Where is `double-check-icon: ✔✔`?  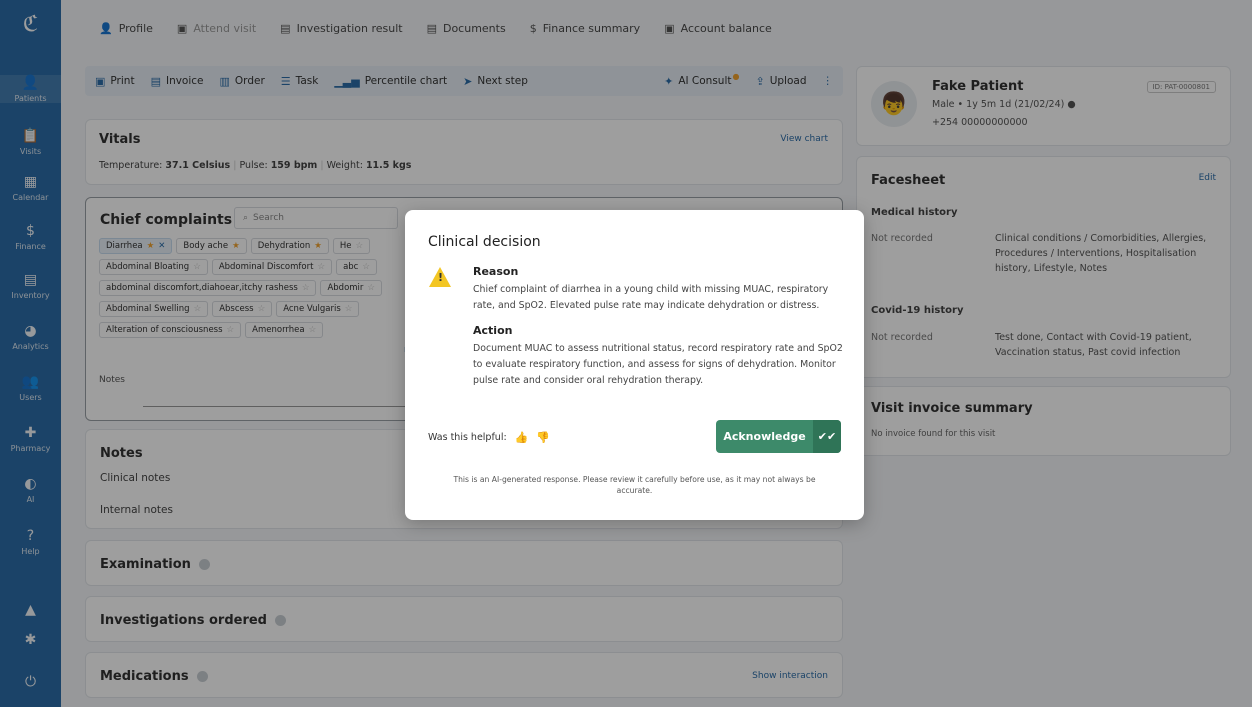
double-check-icon: ✔✔ is located at coordinates (827, 436).